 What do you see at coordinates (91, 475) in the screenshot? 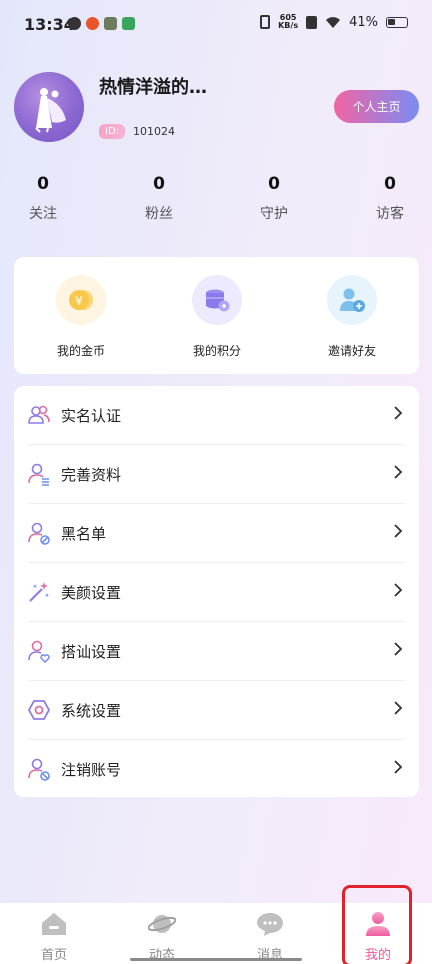
I see `menu-label: 完善资料` at bounding box center [91, 475].